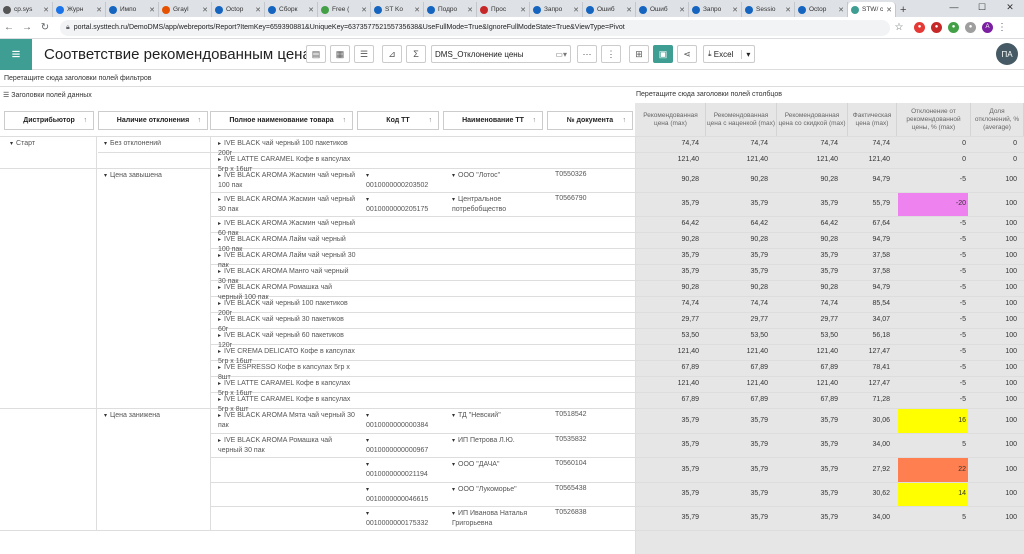 This screenshot has width=1024, height=554. Describe the element at coordinates (498, 465) in the screenshot. I see `tt-name-cell: ▾ ООО "ДАЧА"` at that location.